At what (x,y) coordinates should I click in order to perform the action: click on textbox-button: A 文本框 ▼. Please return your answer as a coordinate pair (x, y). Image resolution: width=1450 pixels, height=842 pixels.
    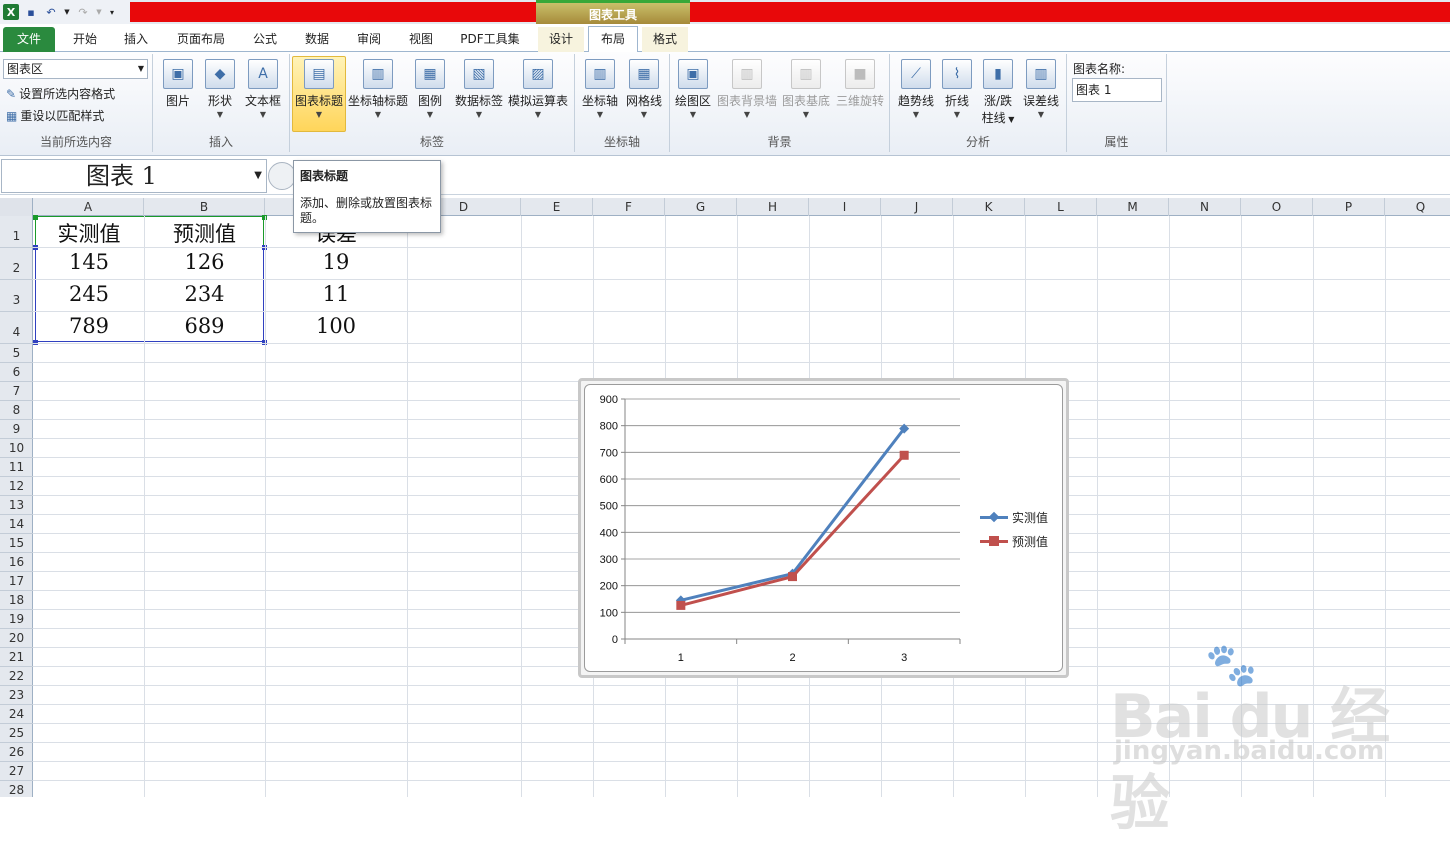
    Looking at the image, I should click on (263, 89).